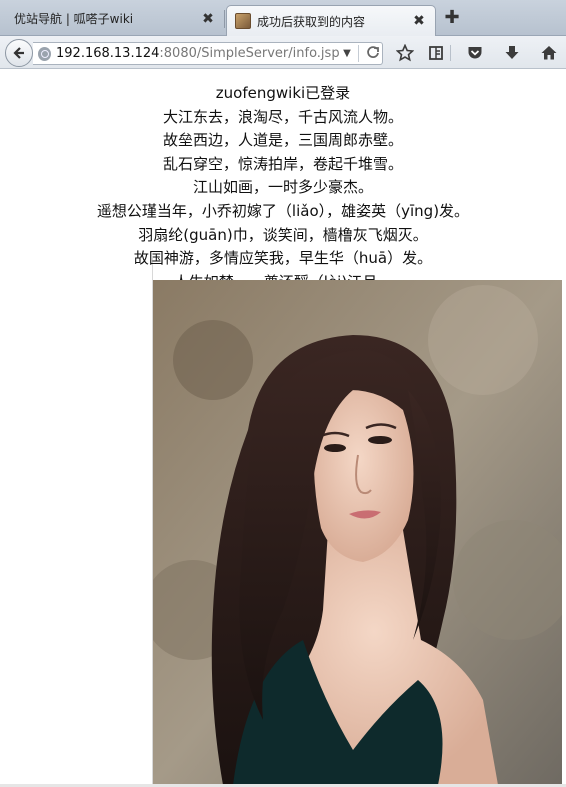 Image resolution: width=566 pixels, height=787 pixels. I want to click on login-status: zuofengwiki已登录, so click(283, 93).